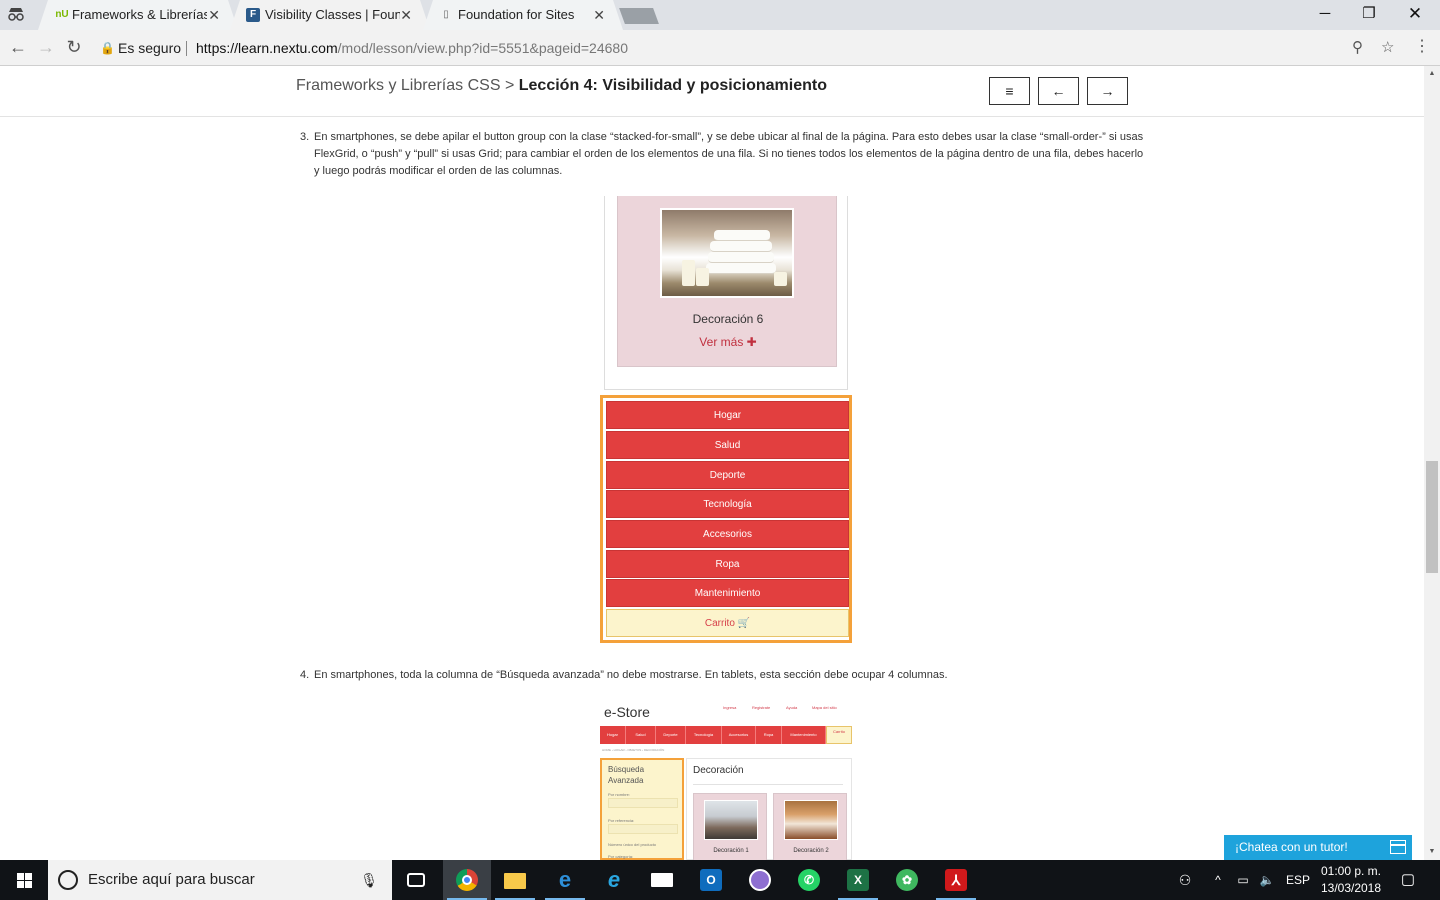  I want to click on chrome-icon, so click(467, 880).